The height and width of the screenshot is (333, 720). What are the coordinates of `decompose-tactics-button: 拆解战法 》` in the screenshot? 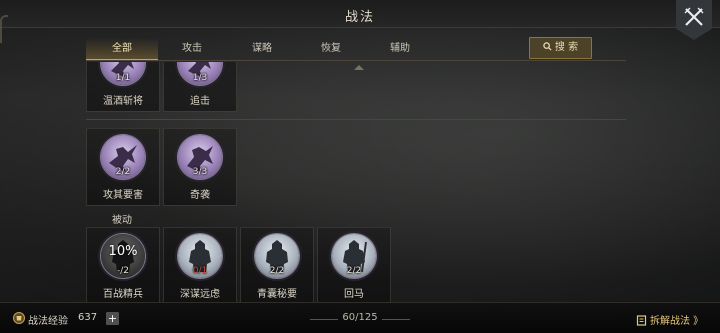 It's located at (669, 319).